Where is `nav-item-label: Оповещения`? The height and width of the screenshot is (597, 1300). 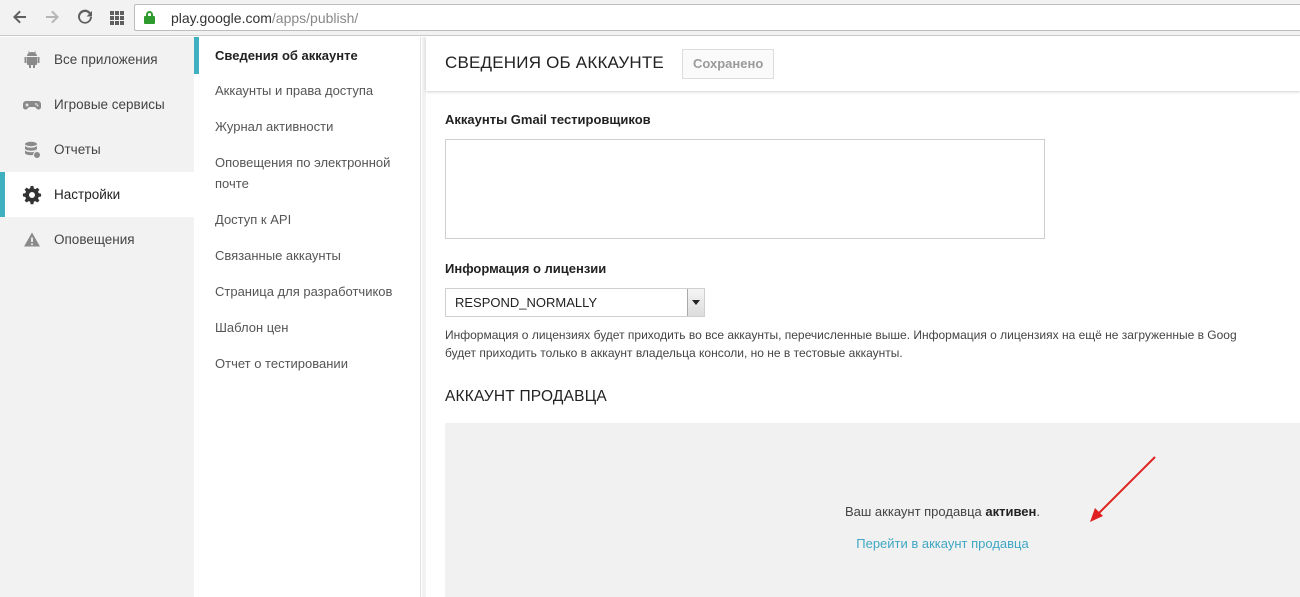 nav-item-label: Оповещения is located at coordinates (94, 239).